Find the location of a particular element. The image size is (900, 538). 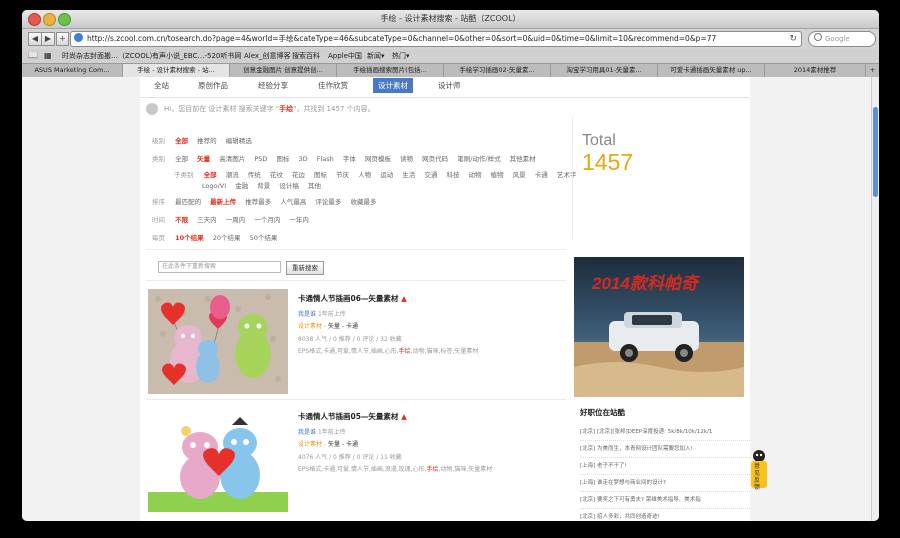

filter-option: 高清图片 is located at coordinates (232, 159).